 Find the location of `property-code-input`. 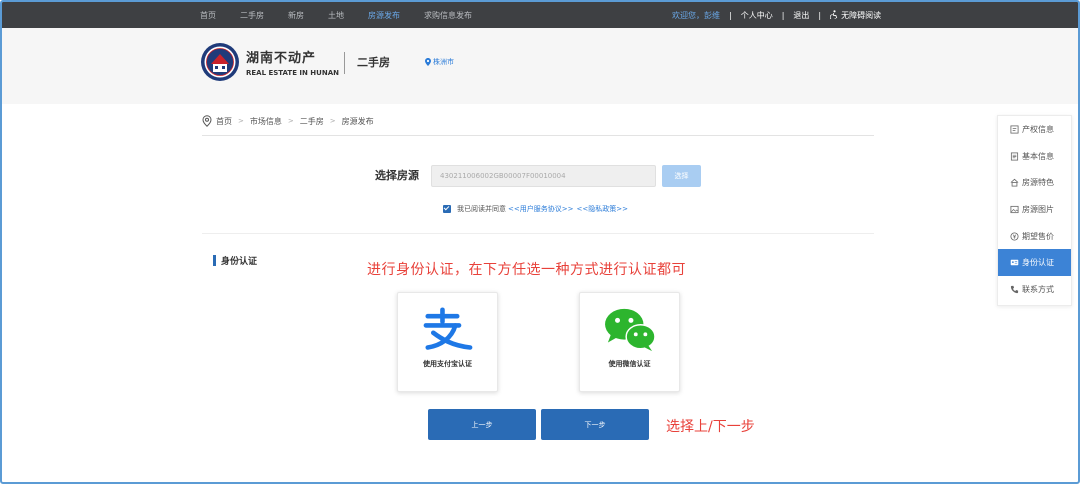

property-code-input is located at coordinates (543, 176).